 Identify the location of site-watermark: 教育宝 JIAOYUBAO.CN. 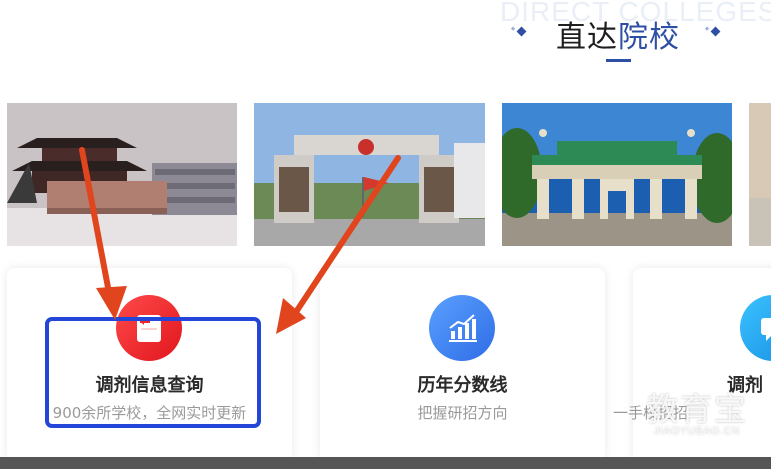
(697, 414).